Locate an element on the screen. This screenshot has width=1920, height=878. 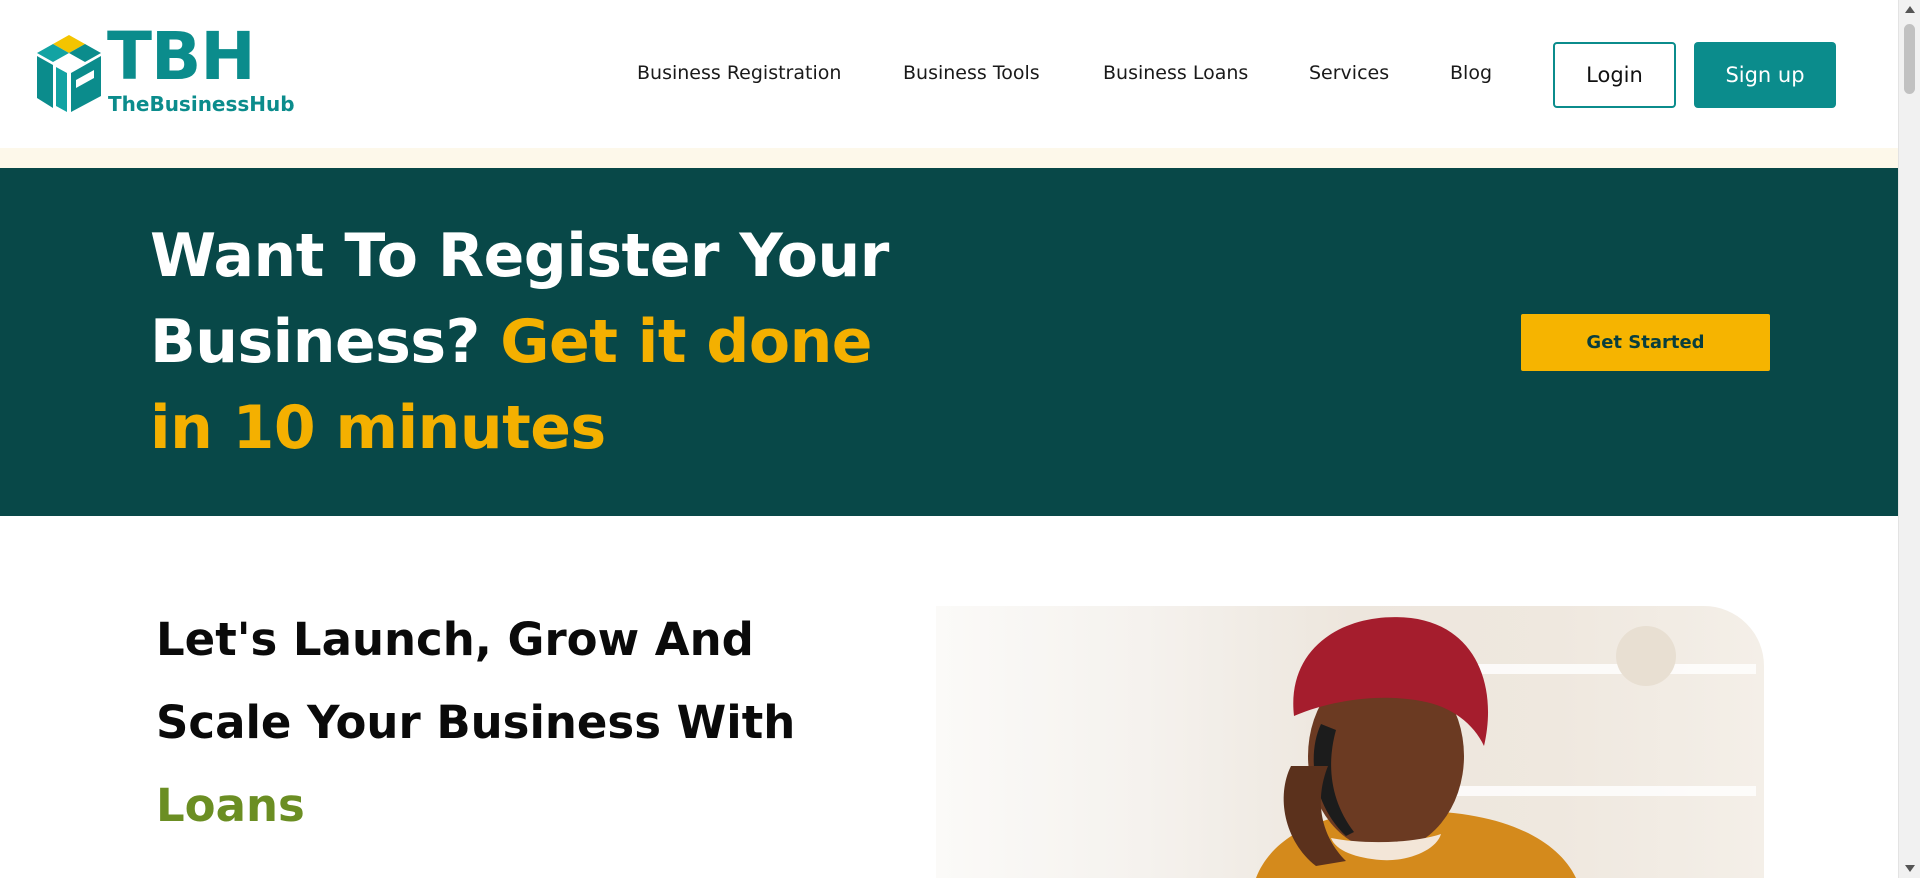
logo-subtitle: TheBusinessHub is located at coordinates (201, 104).